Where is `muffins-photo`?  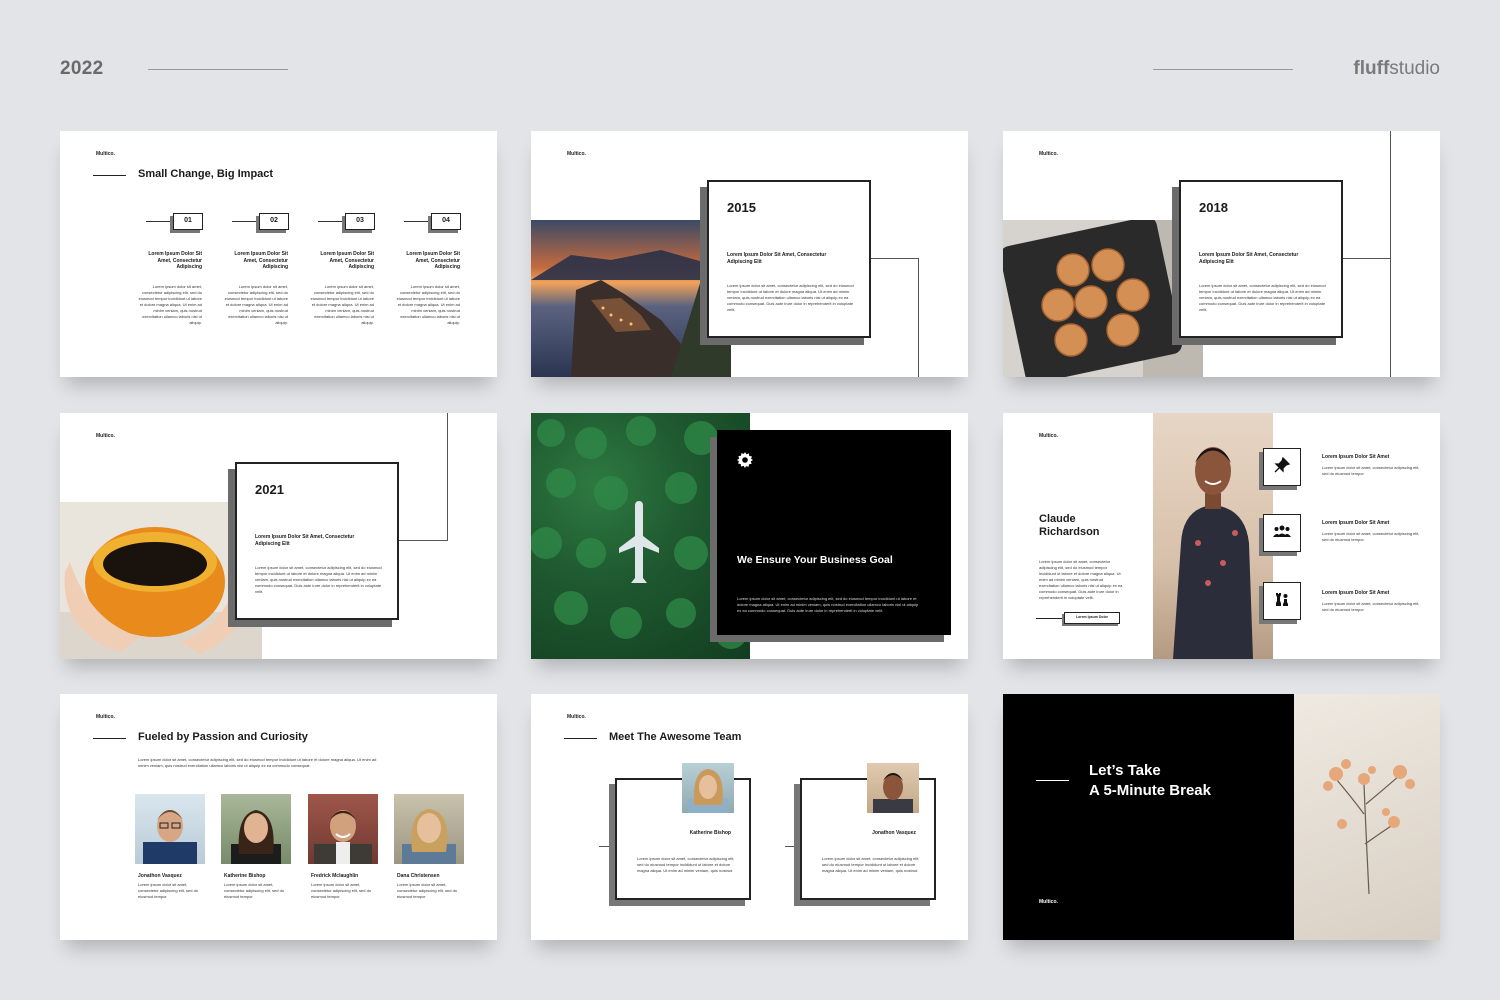
muffins-photo is located at coordinates (1103, 298).